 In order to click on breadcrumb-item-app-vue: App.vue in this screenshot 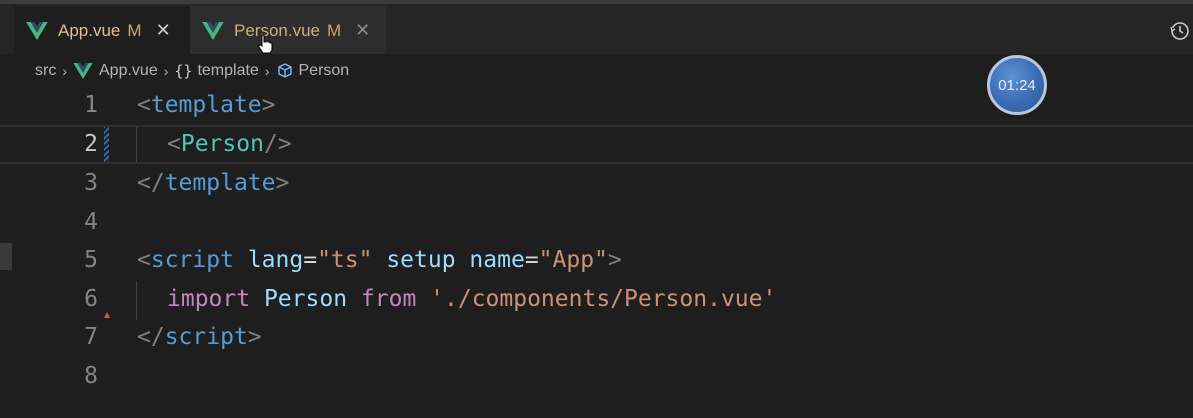, I will do `click(115, 71)`.